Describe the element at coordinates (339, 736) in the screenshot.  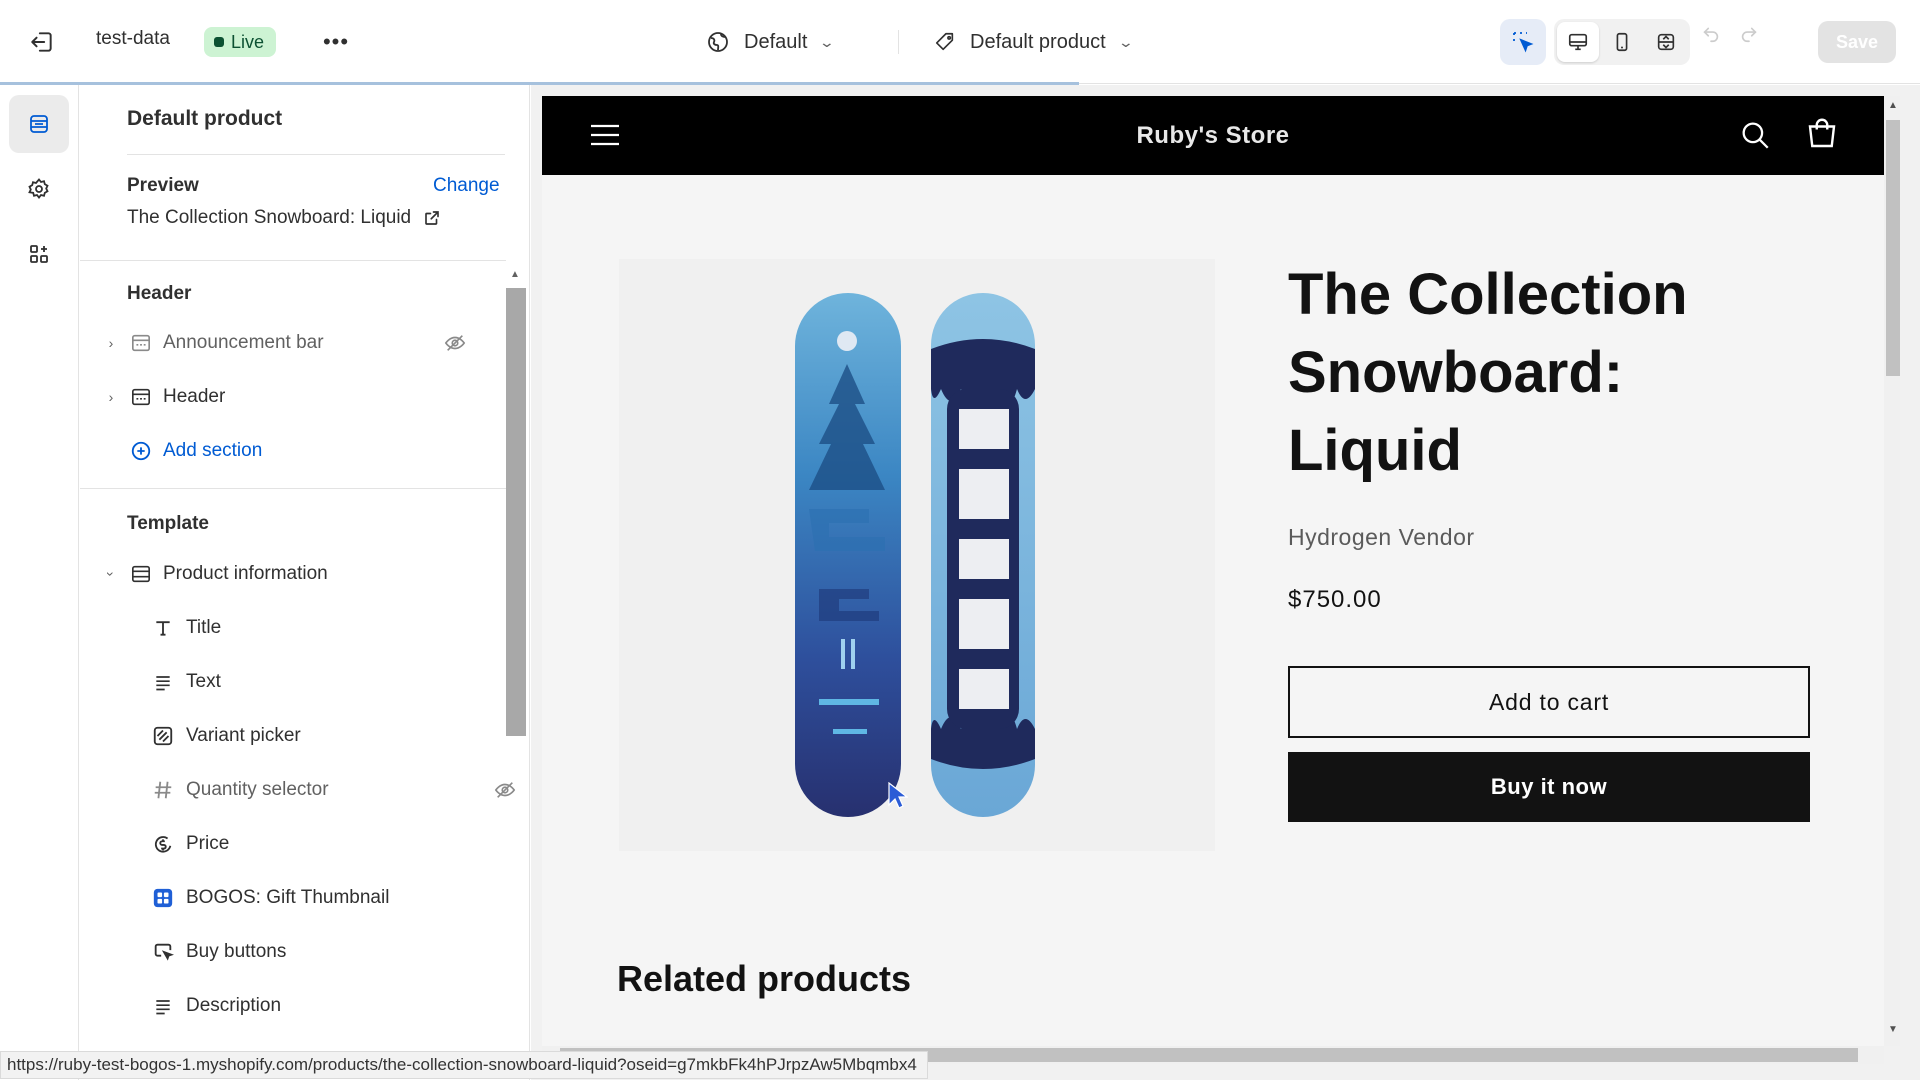
I see `block-variant-picker: Variant picker` at that location.